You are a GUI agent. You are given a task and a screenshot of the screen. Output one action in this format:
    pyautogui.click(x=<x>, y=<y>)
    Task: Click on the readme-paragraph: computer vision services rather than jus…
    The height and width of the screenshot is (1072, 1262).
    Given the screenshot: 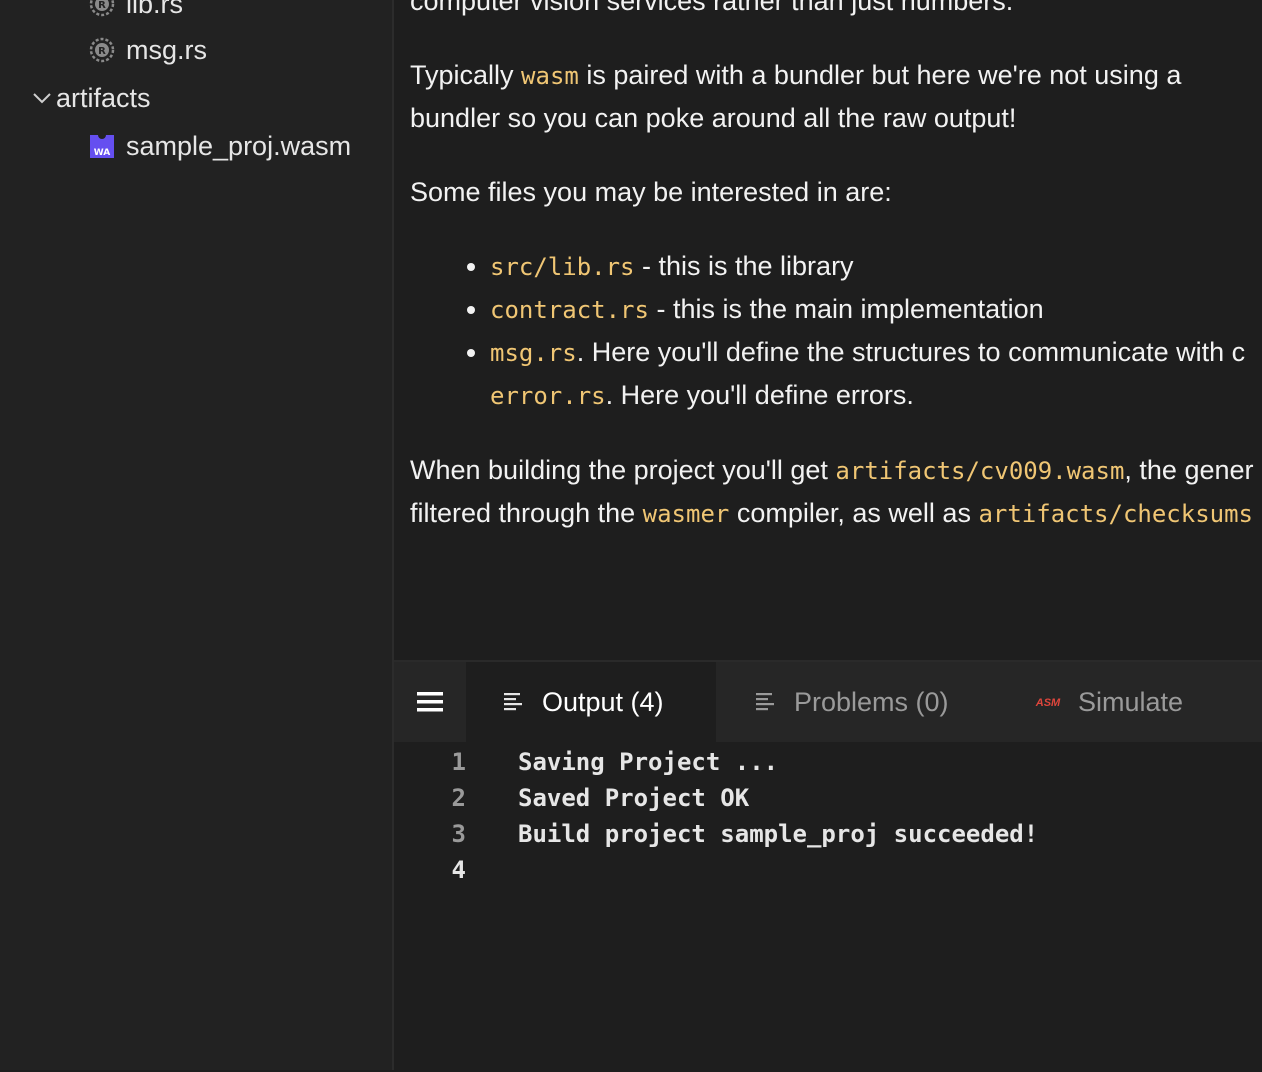 What is the action you would take?
    pyautogui.click(x=712, y=8)
    